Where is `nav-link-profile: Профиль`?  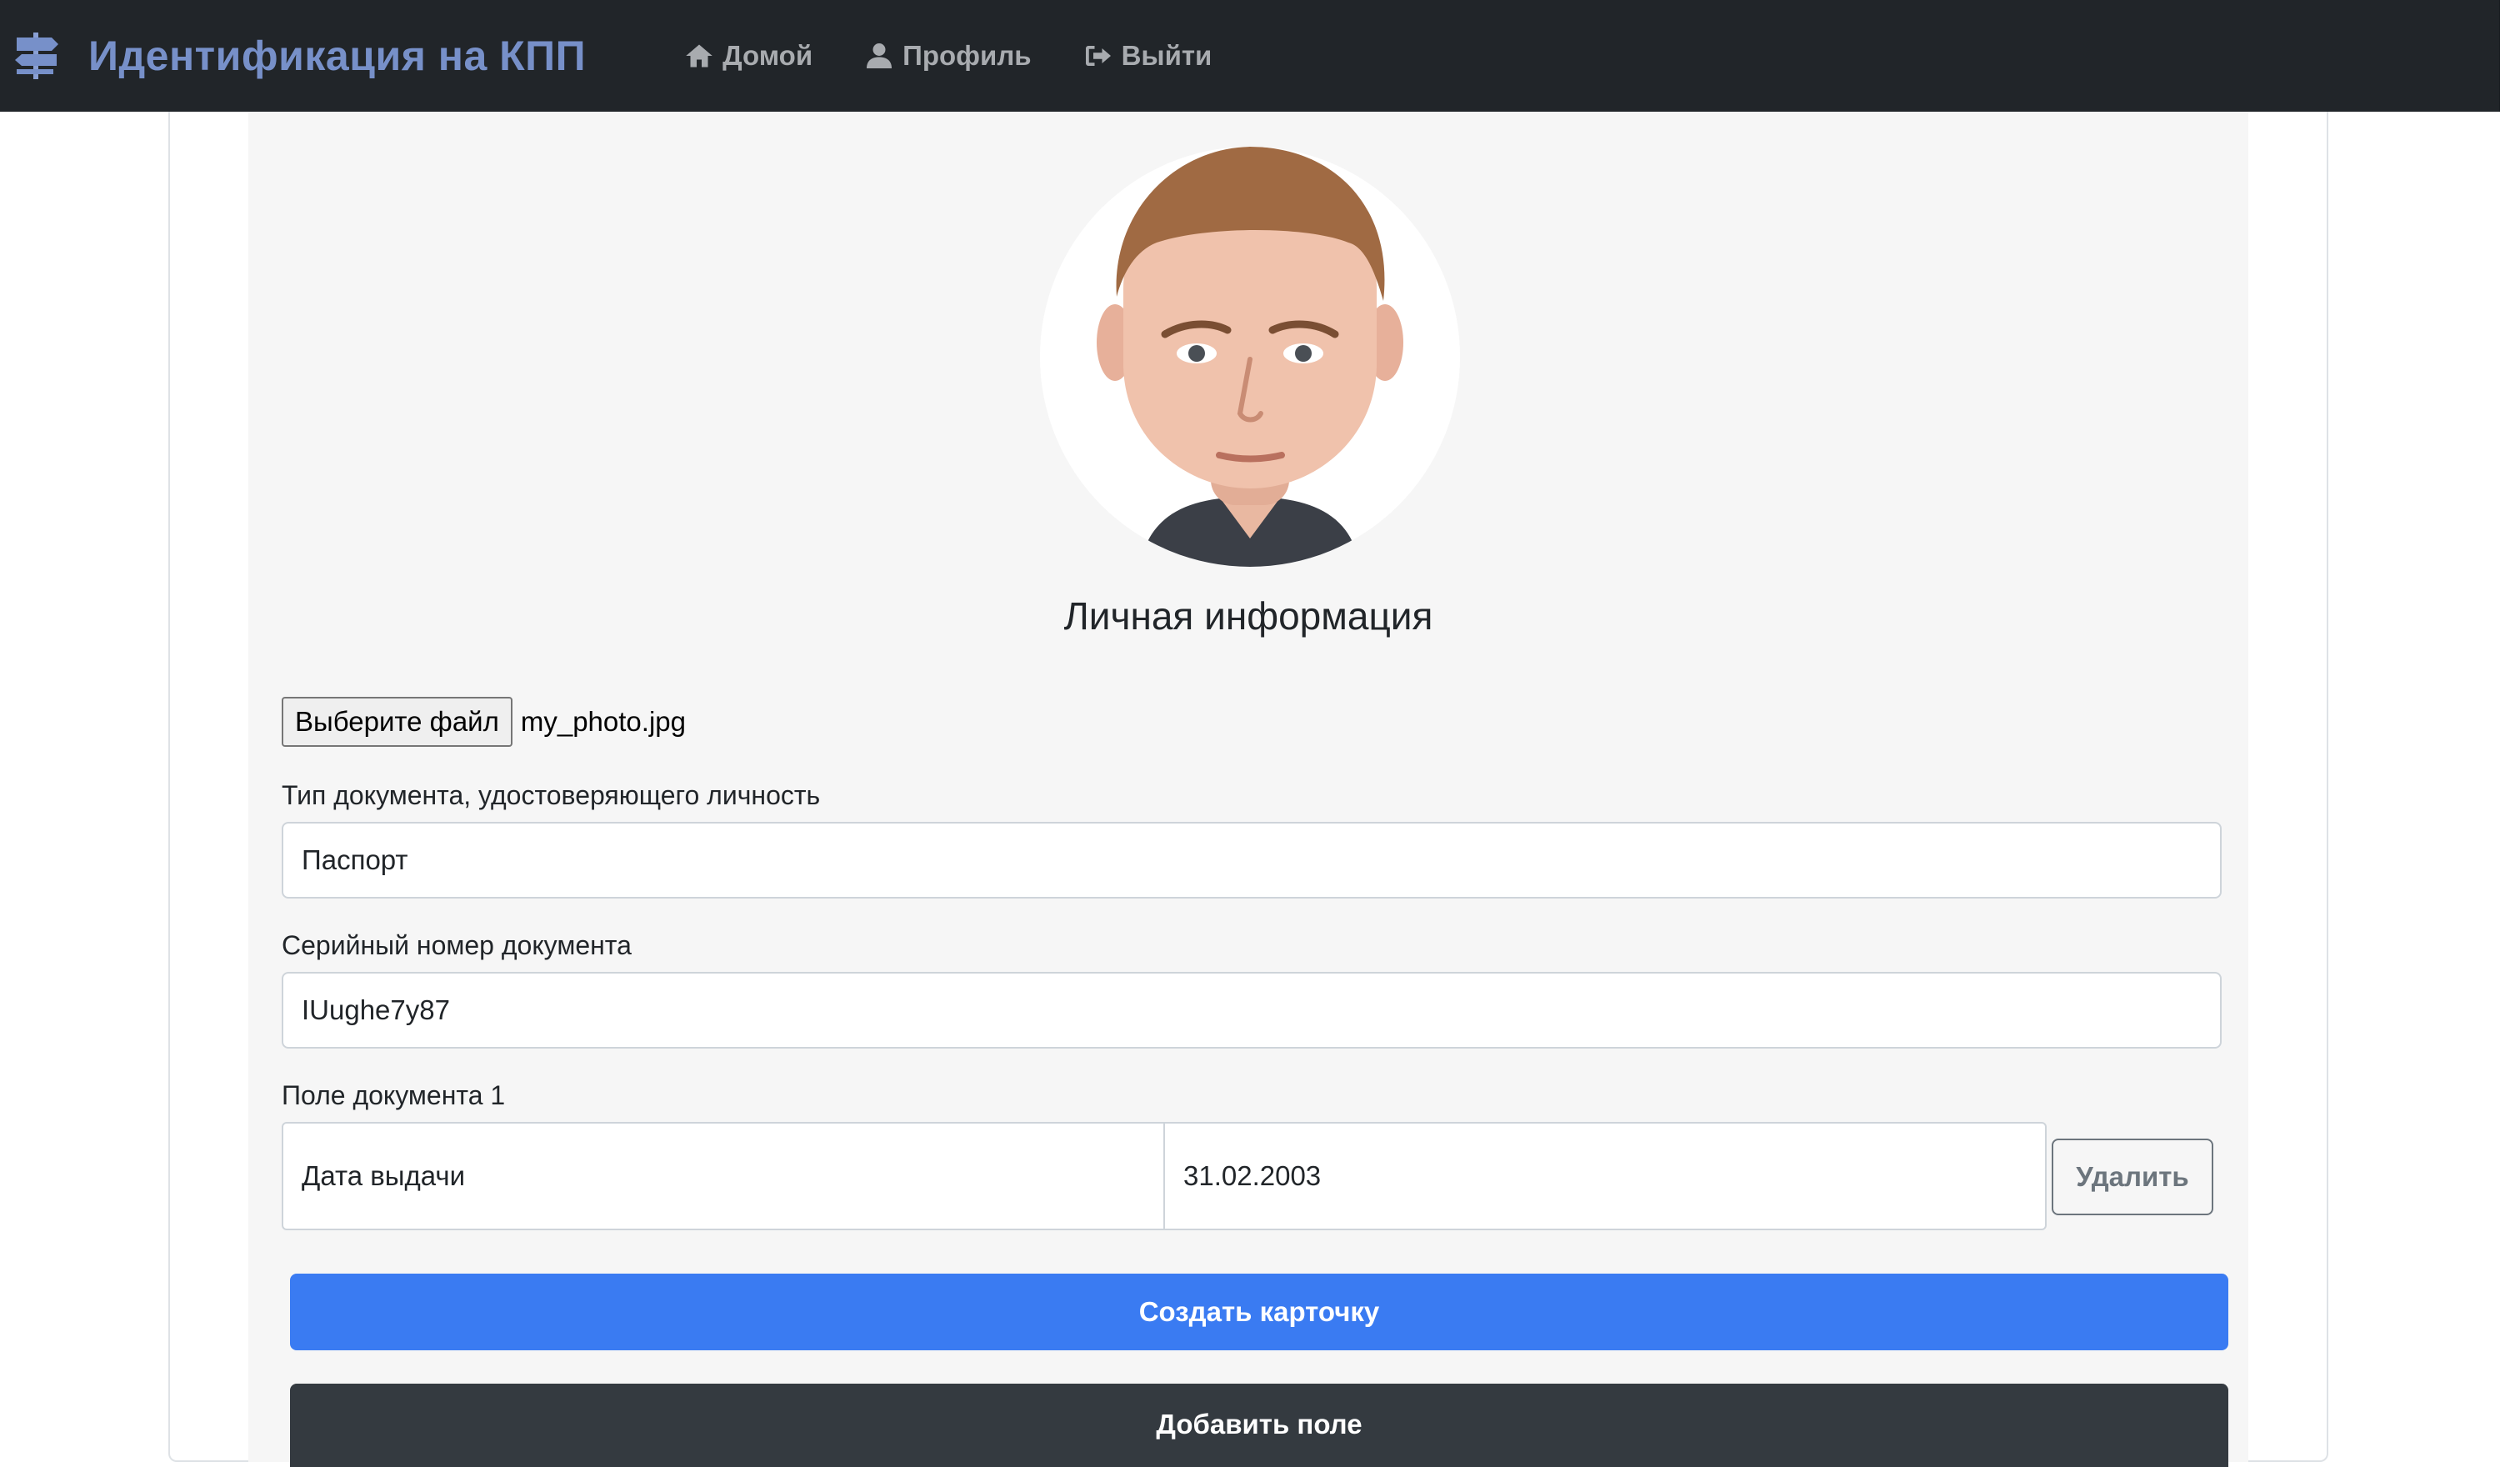 nav-link-profile: Профиль is located at coordinates (948, 56).